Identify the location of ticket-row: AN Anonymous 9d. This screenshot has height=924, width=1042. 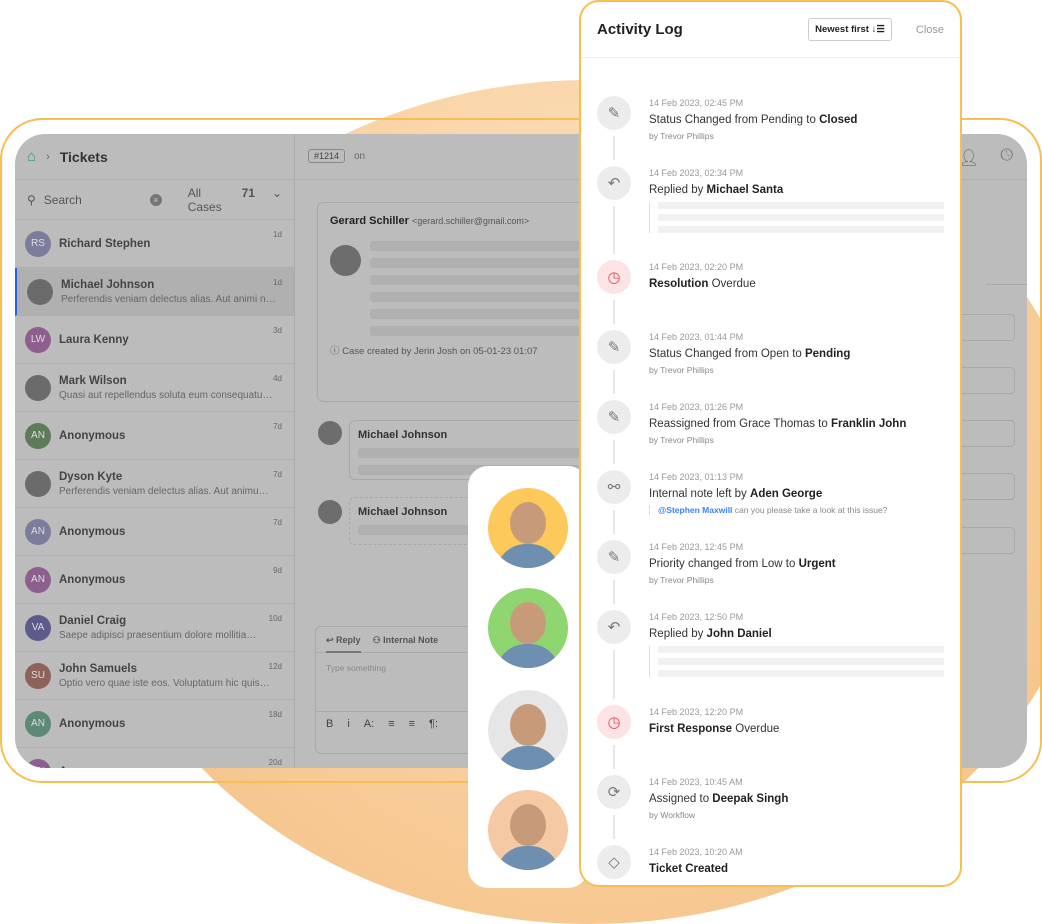
(154, 580).